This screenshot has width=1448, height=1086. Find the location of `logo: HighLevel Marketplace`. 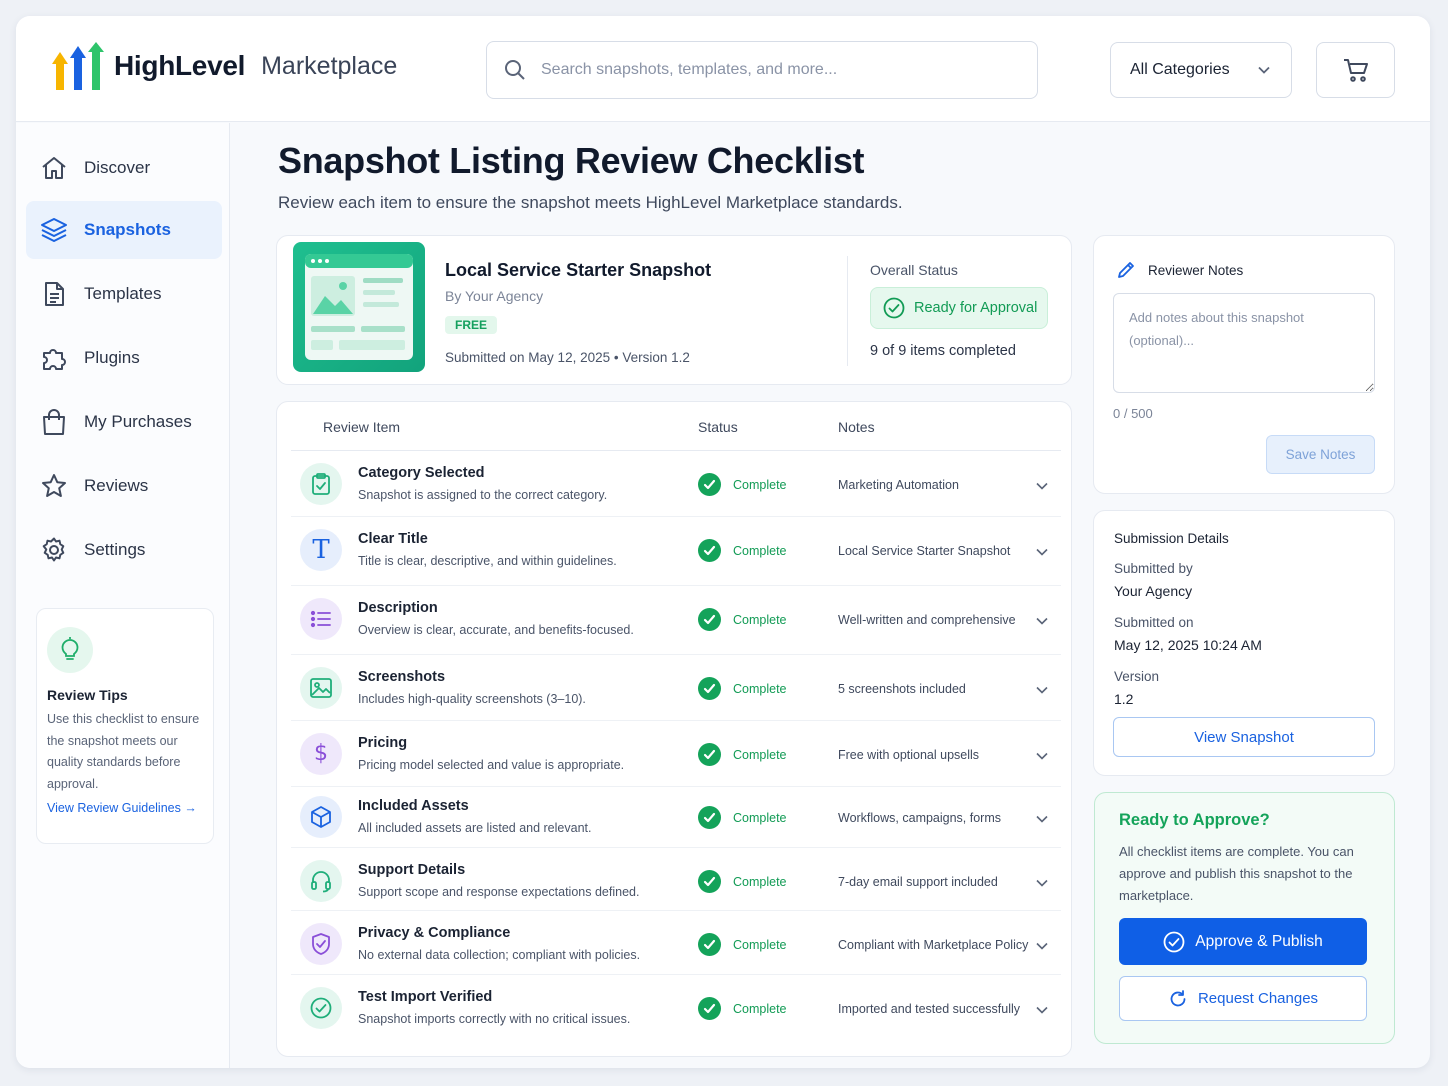

logo: HighLevel Marketplace is located at coordinates (224, 66).